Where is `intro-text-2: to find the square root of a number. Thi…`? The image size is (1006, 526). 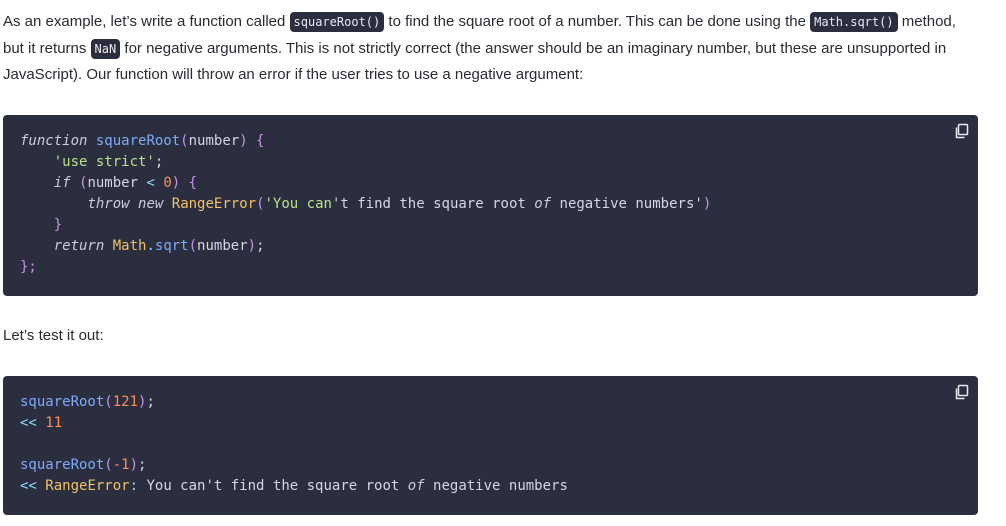 intro-text-2: to find the square root of a number. Thi… is located at coordinates (597, 21).